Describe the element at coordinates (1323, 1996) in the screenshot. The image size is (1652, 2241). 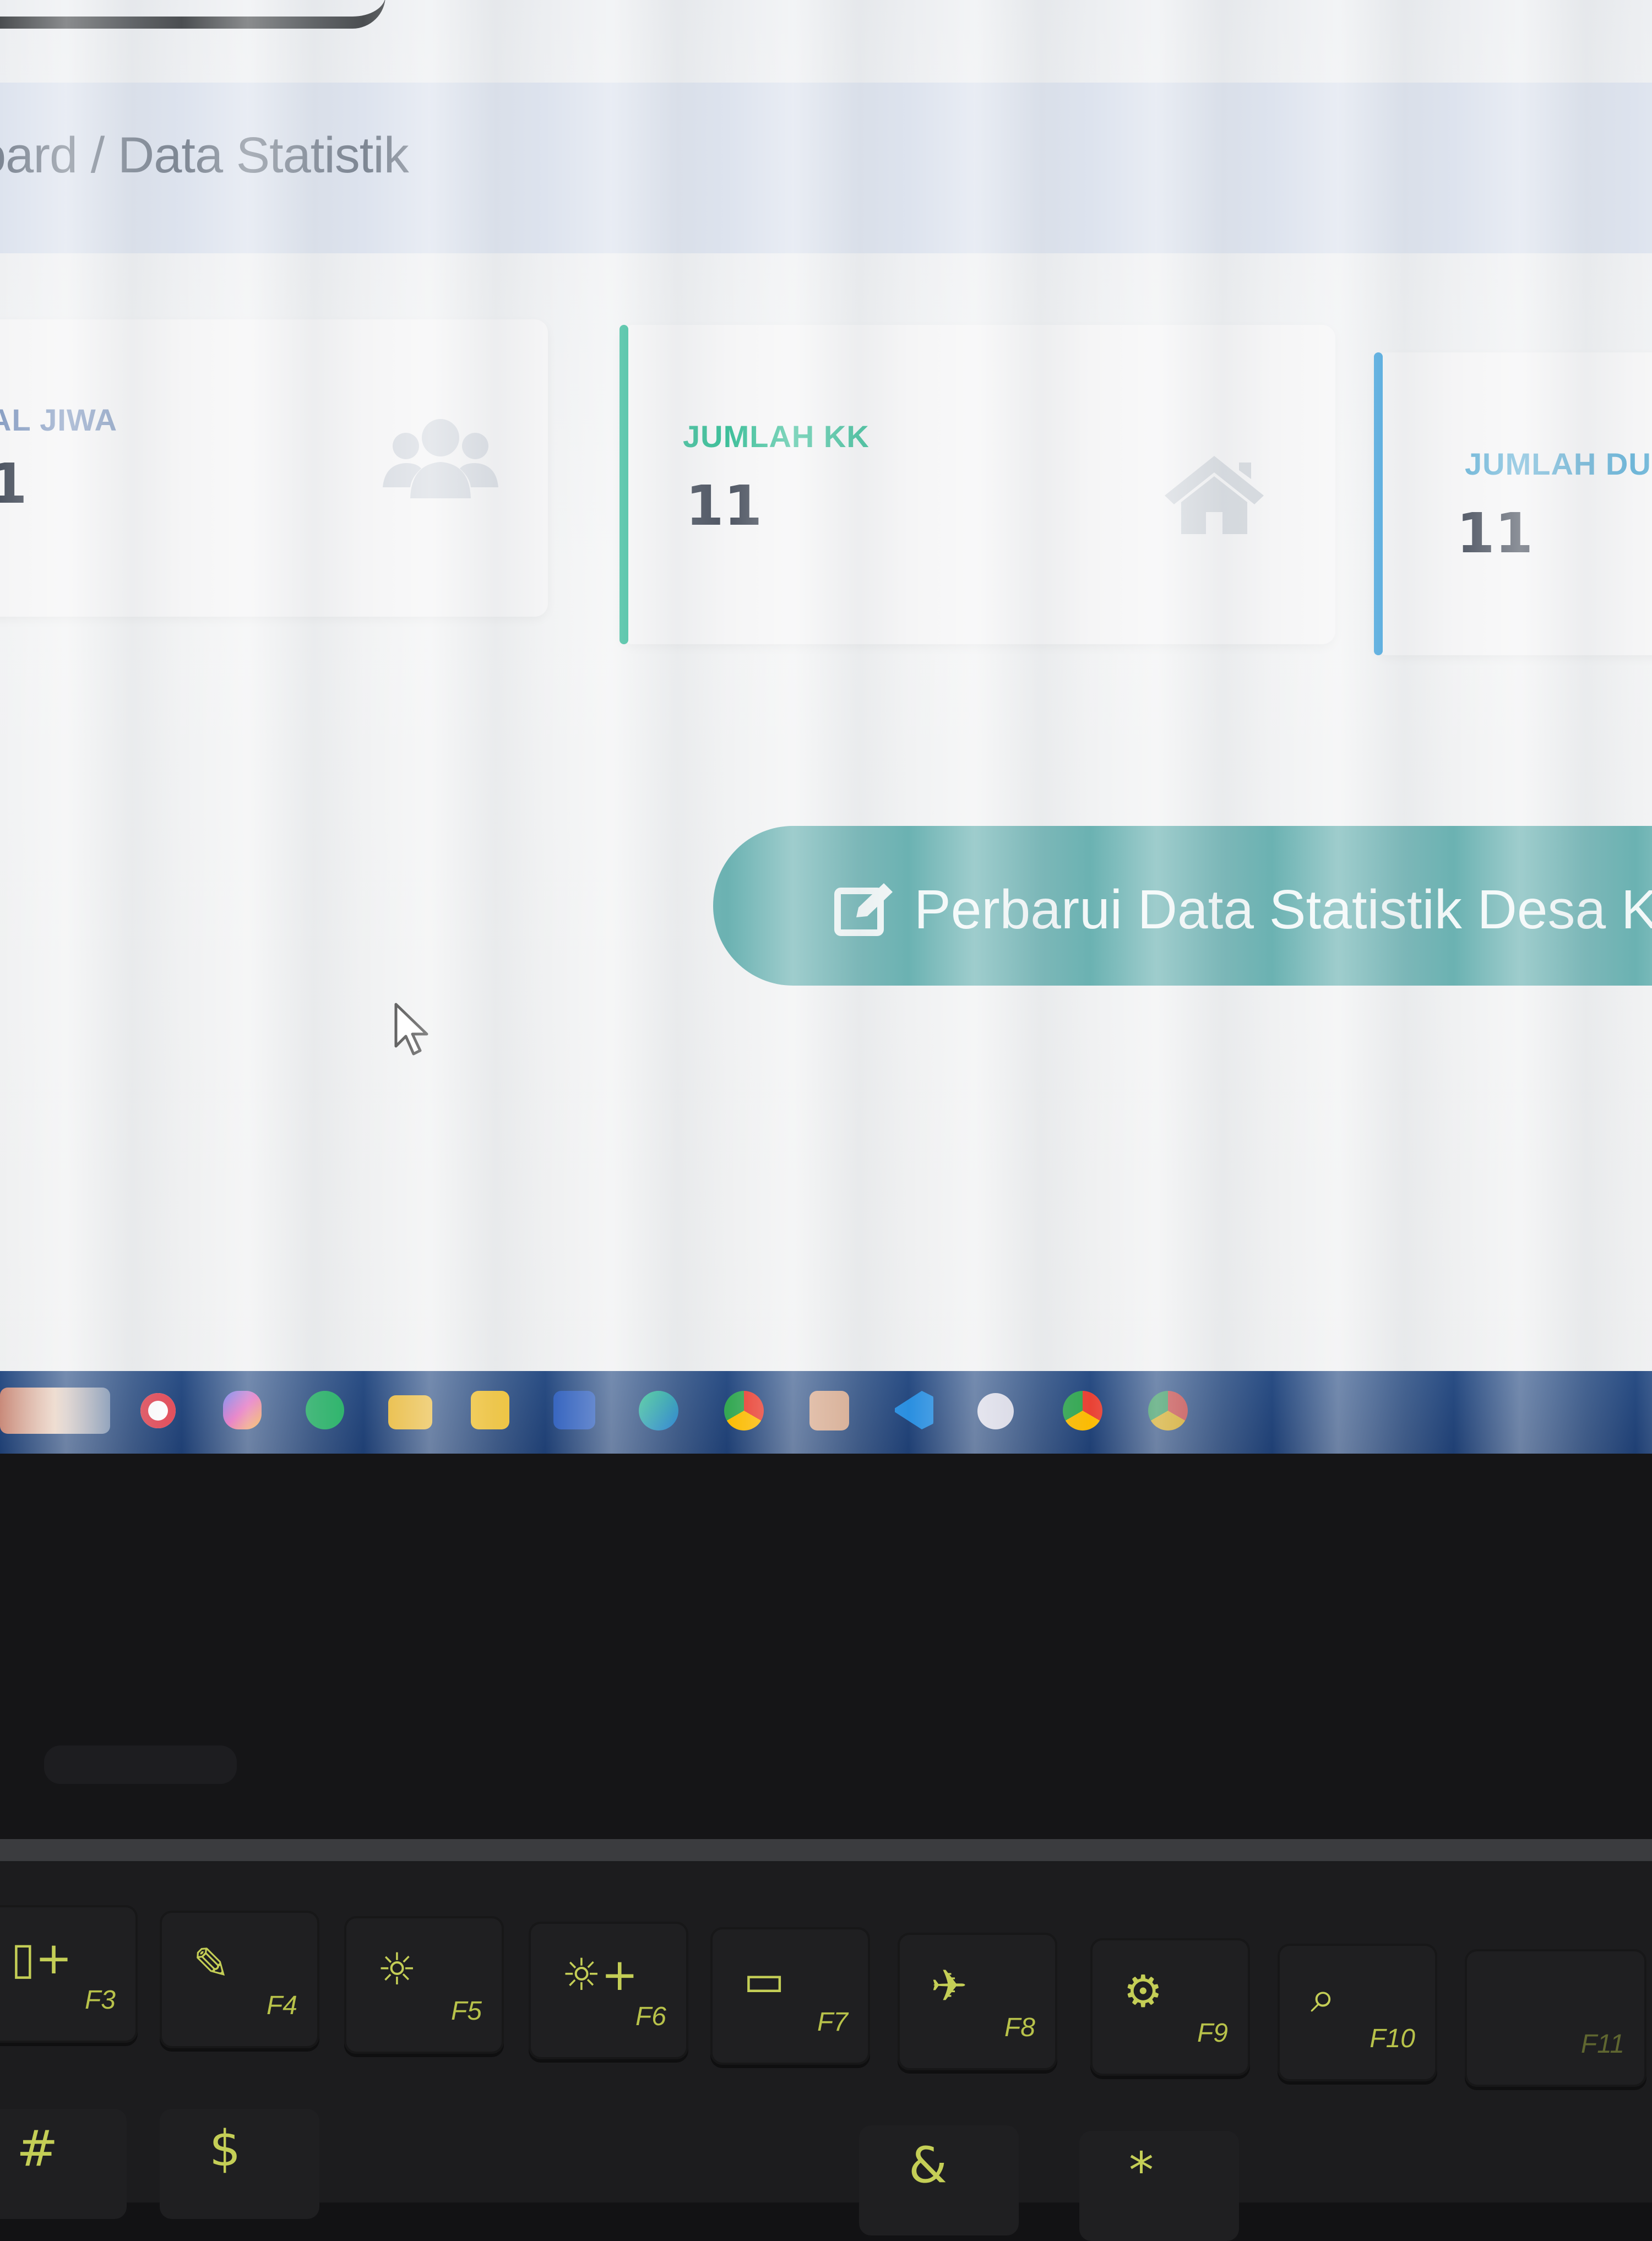
I see `search-icon: ⌕` at that location.